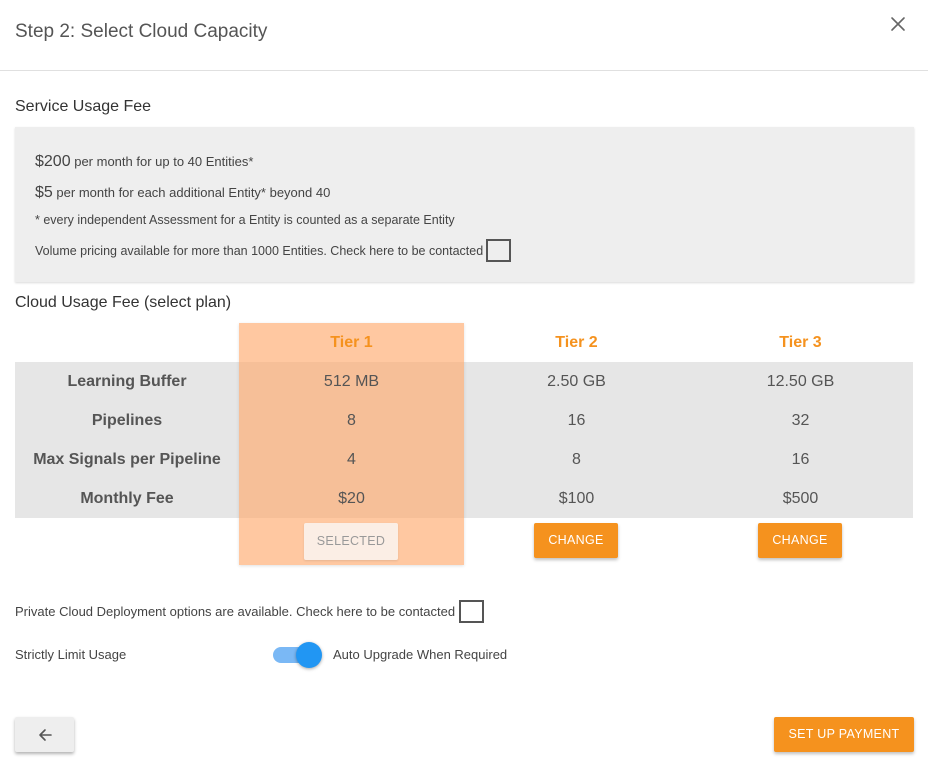 The width and height of the screenshot is (928, 766). What do you see at coordinates (576, 381) in the screenshot?
I see `tier-2-learning-buffer: 2.50 GB` at bounding box center [576, 381].